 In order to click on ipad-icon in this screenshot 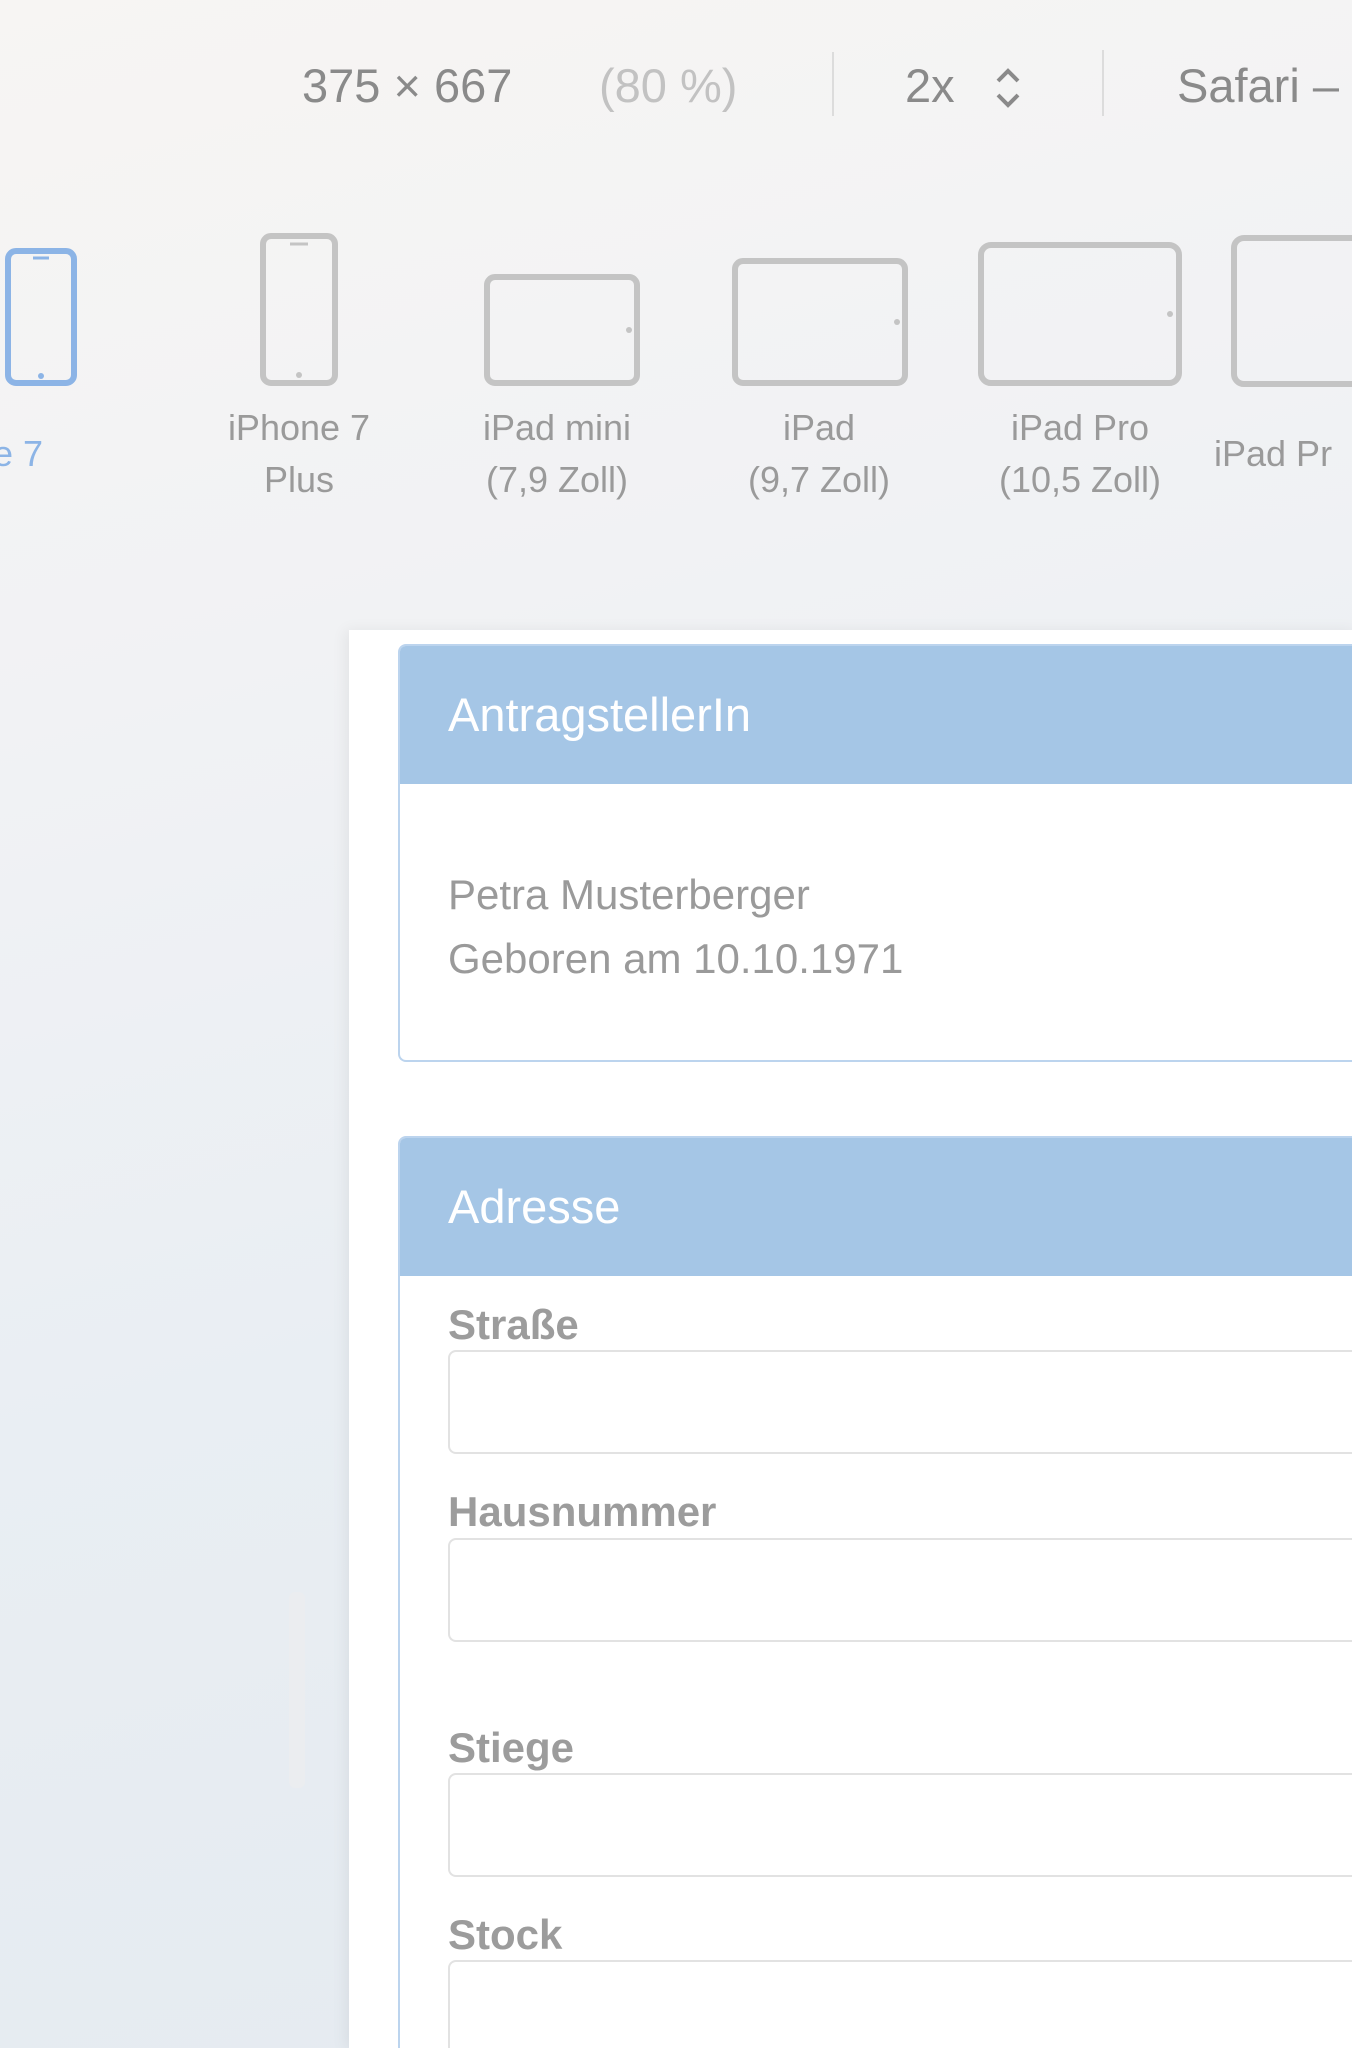, I will do `click(820, 322)`.